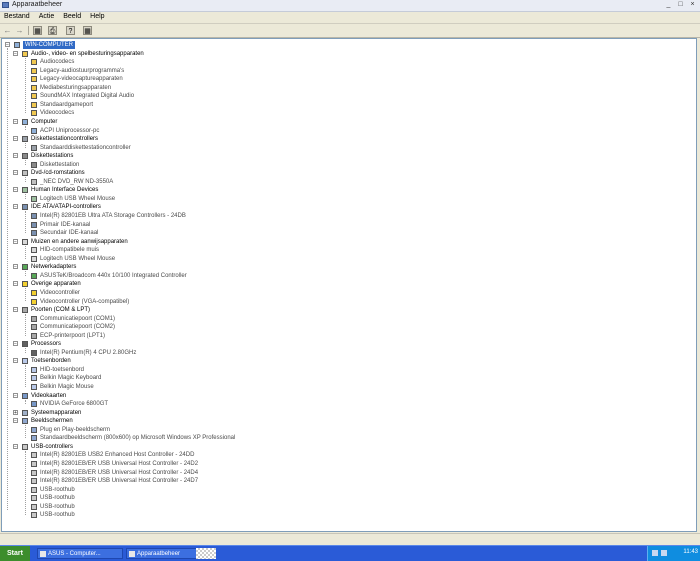 This screenshot has width=700, height=561. I want to click on device-label: Standaardgameport, so click(67, 104).